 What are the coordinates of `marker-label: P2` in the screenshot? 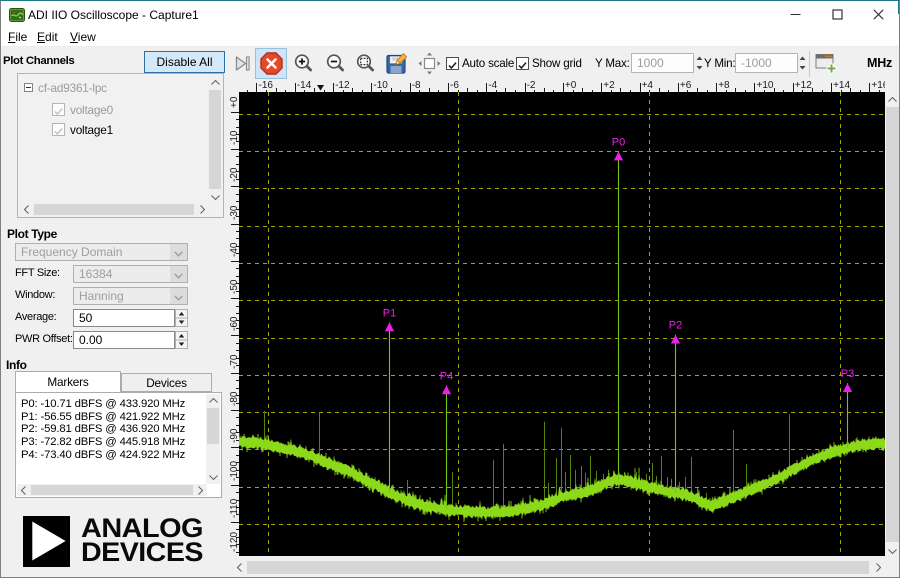 It's located at (675, 326).